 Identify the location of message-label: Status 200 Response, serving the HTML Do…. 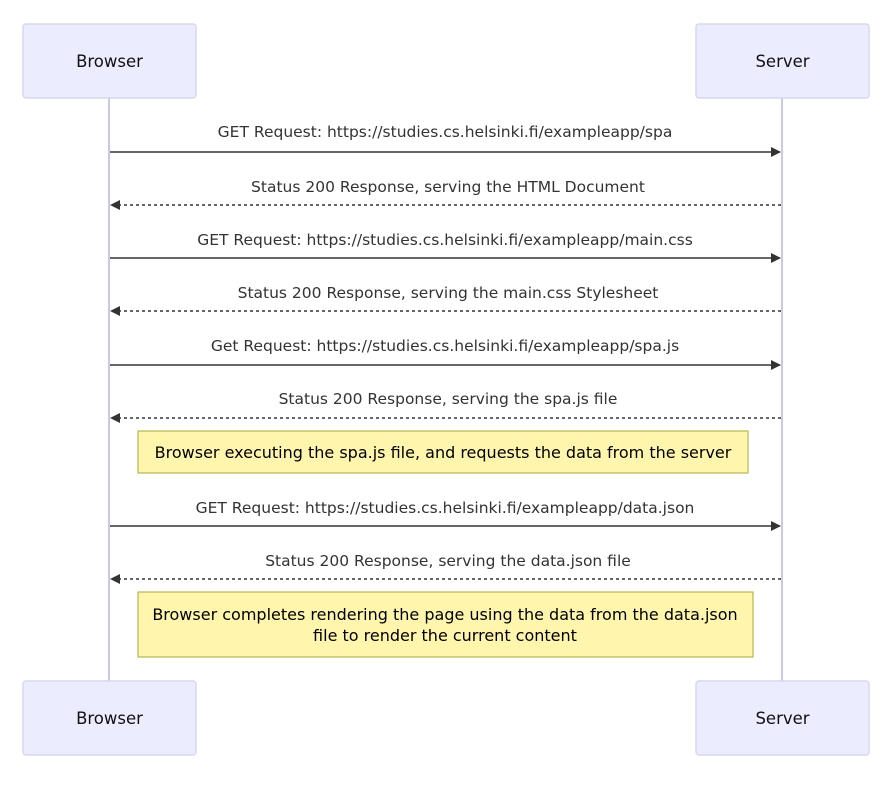
(448, 187).